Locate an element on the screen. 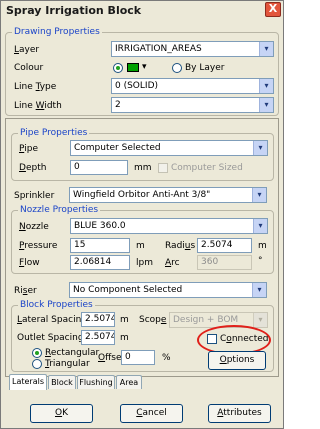 This screenshot has height=429, width=320. linewidth-select: 2 ▾ is located at coordinates (192, 105).